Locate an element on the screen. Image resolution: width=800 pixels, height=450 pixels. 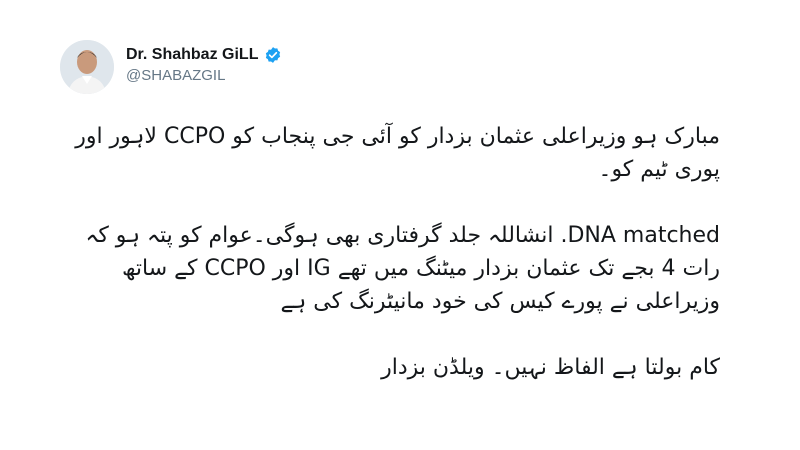
avatar is located at coordinates (87, 67).